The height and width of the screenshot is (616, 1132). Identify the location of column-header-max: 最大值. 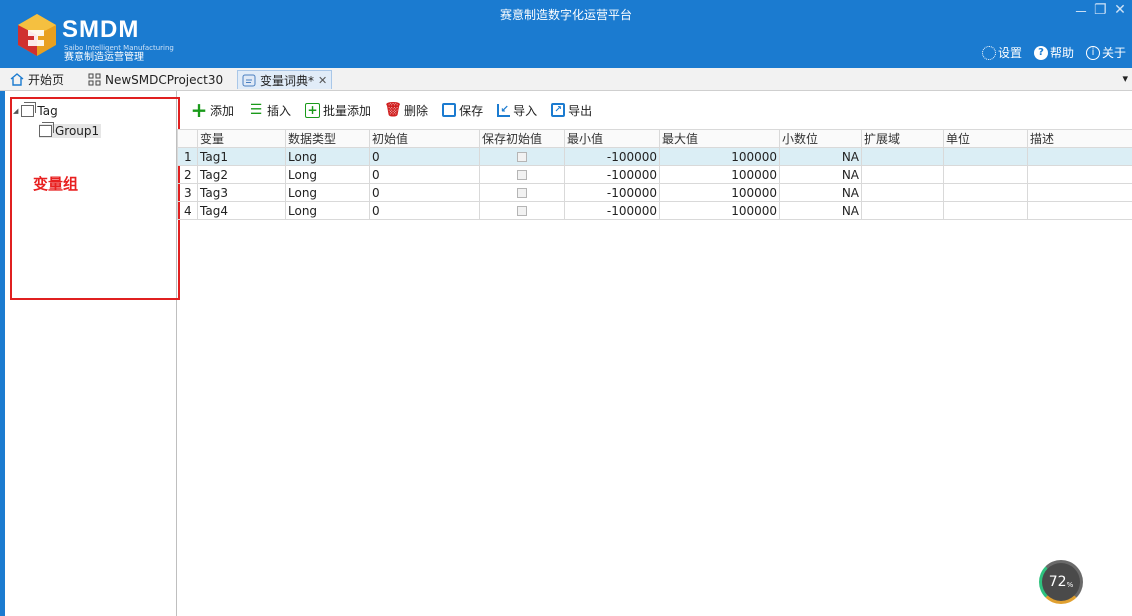
(719, 138).